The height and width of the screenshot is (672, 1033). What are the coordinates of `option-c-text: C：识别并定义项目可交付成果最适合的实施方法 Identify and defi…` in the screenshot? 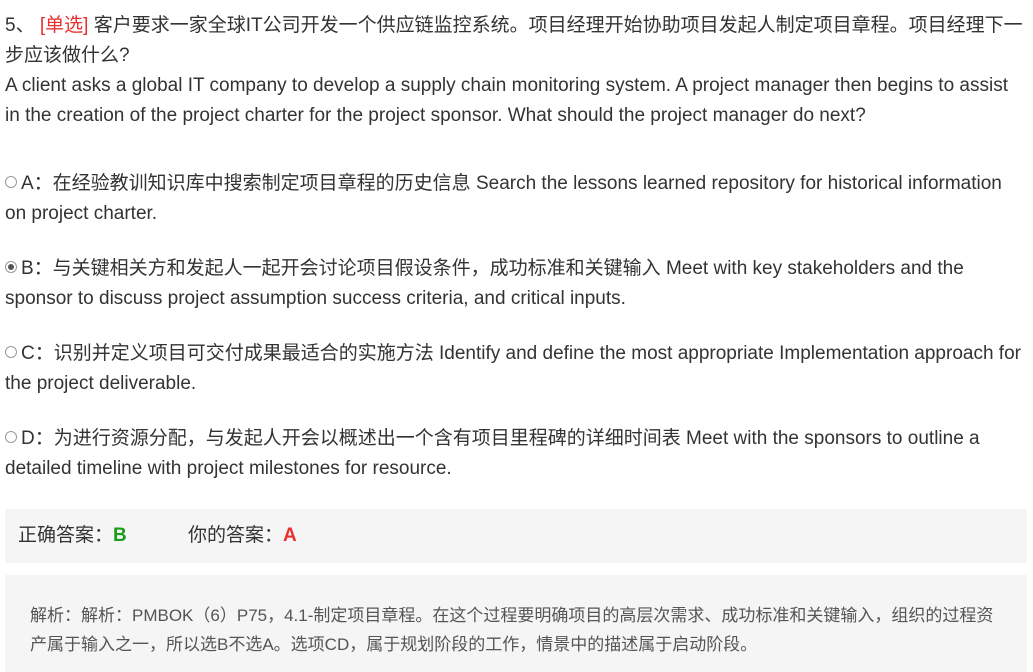 It's located at (513, 368).